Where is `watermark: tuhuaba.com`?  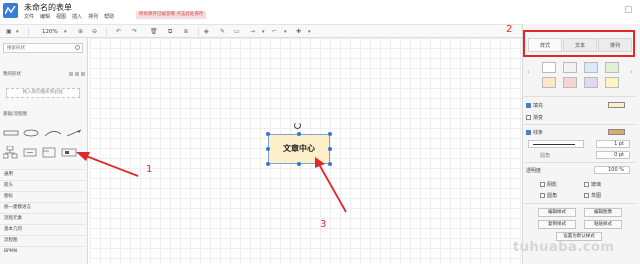 watermark: tuhuaba.com is located at coordinates (564, 247).